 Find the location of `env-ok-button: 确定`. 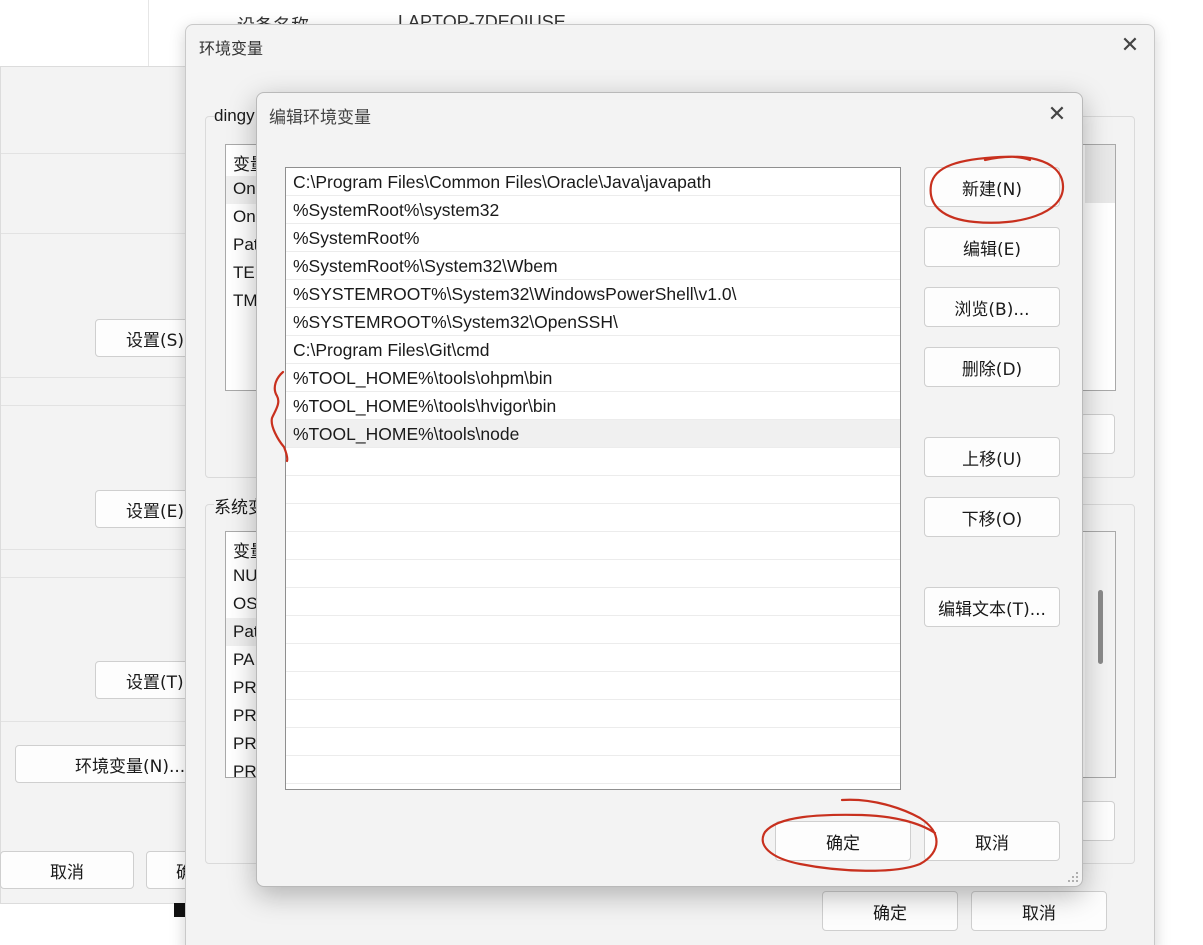

env-ok-button: 确定 is located at coordinates (890, 911).